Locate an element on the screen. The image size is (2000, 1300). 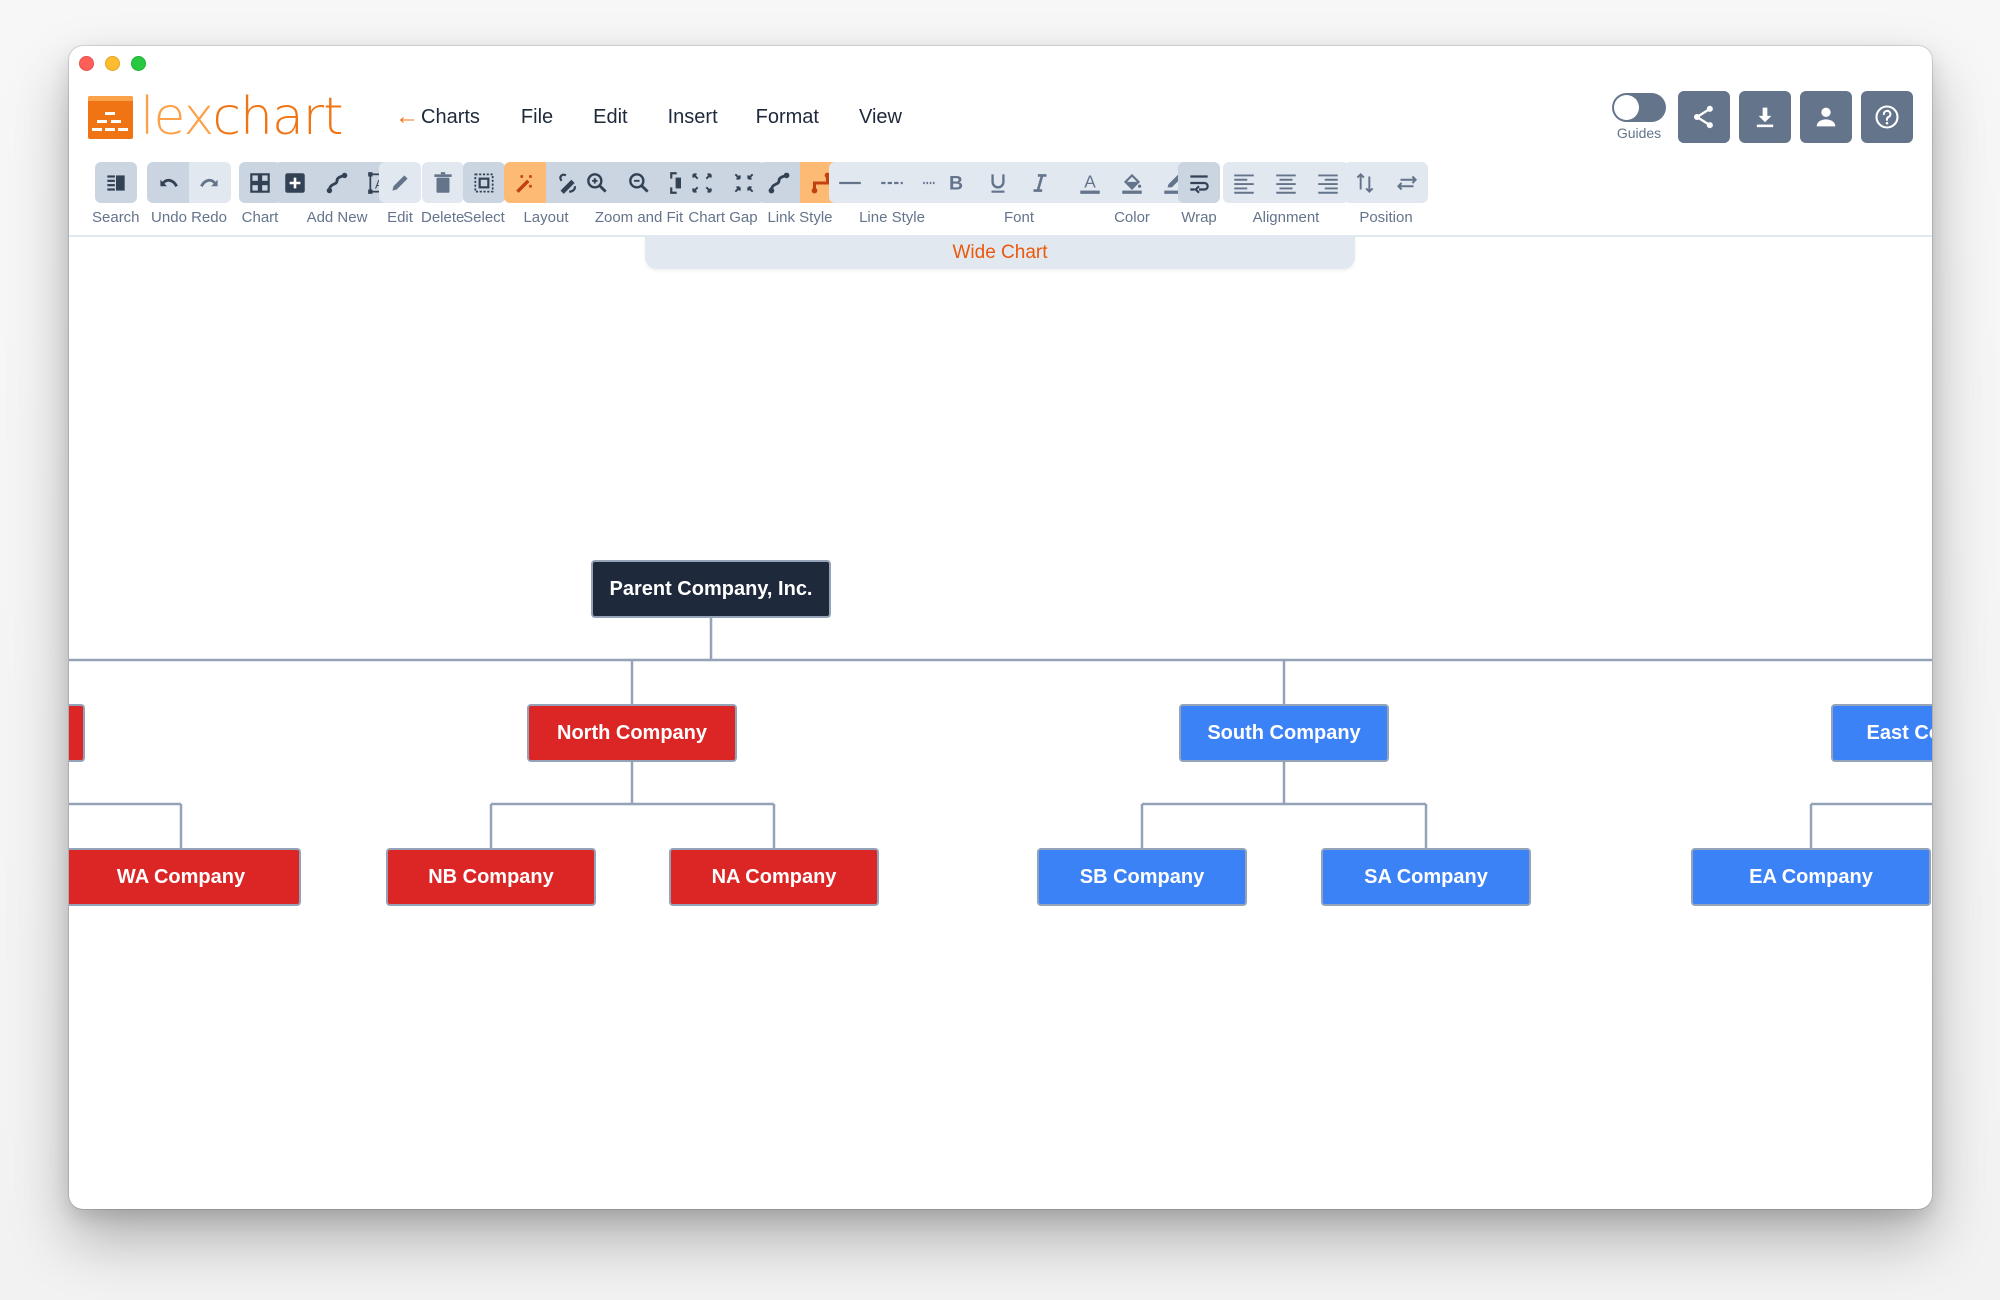
pencil-button is located at coordinates (400, 182).